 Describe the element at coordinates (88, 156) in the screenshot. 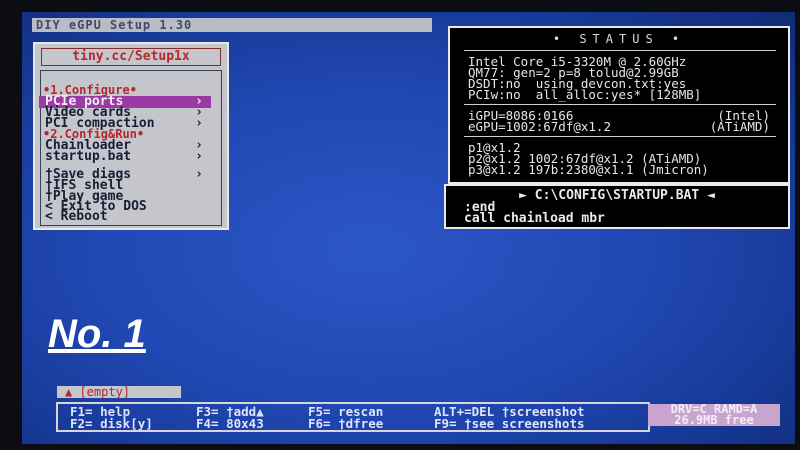

I see `menu-item-label: startup.bat` at that location.